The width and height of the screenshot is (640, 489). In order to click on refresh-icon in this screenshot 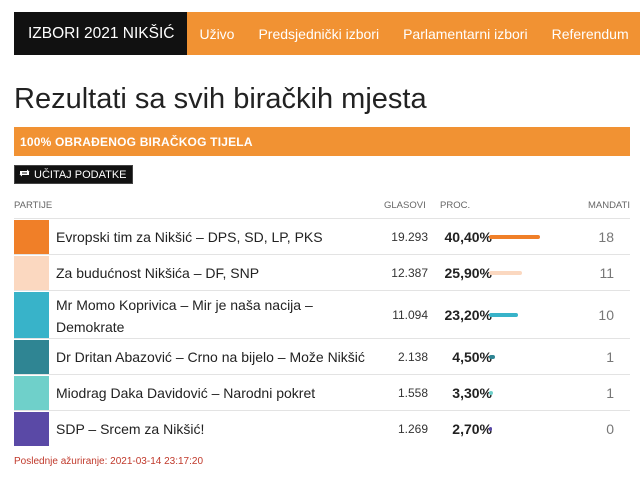, I will do `click(25, 174)`.